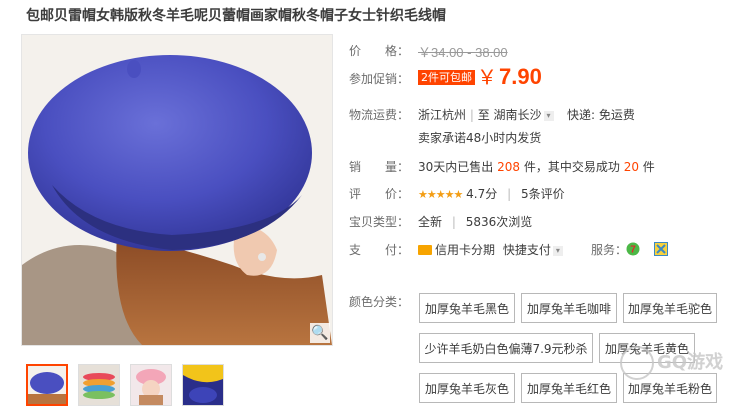 The image size is (737, 415). Describe the element at coordinates (543, 194) in the screenshot. I see `review-count-link: 5条评价` at that location.